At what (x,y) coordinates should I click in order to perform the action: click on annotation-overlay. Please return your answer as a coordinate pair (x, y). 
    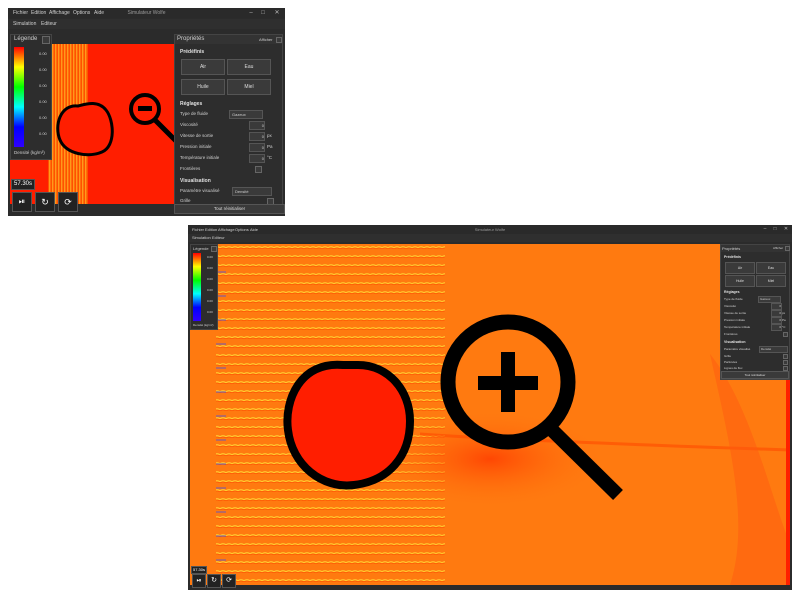
    Looking at the image, I should click on (453, 407).